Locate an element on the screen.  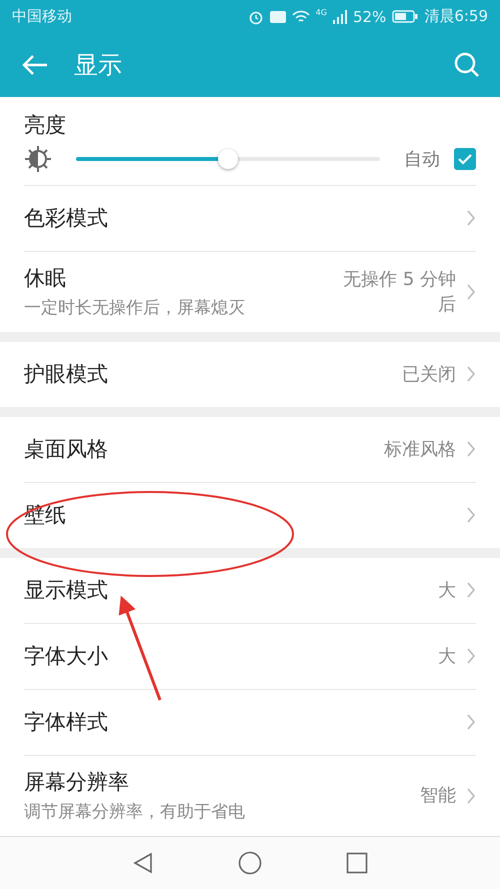
settings-row: 色彩模式 is located at coordinates (250, 217).